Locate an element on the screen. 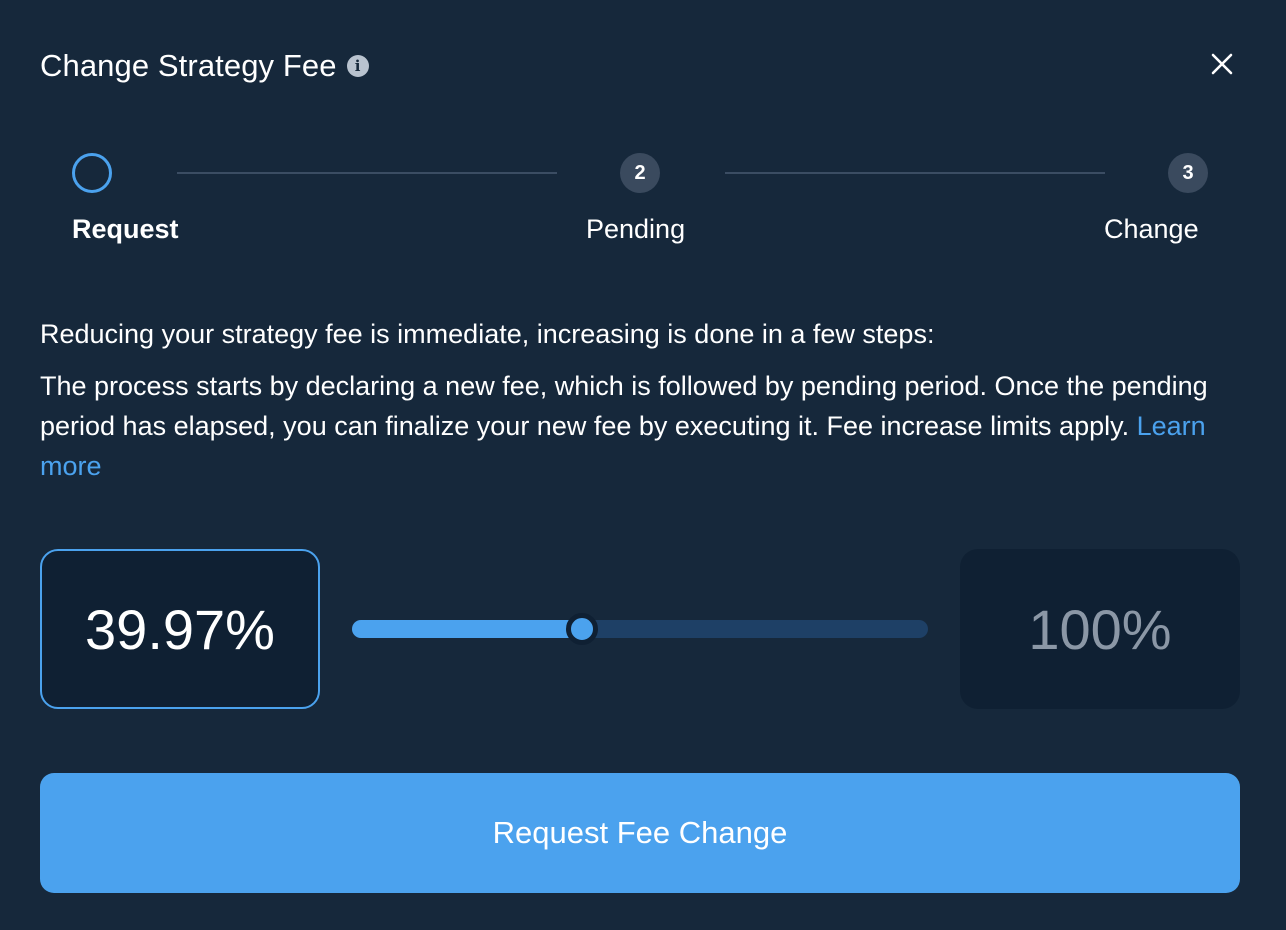 The image size is (1286, 930). step-pending-marker: 2 is located at coordinates (640, 173).